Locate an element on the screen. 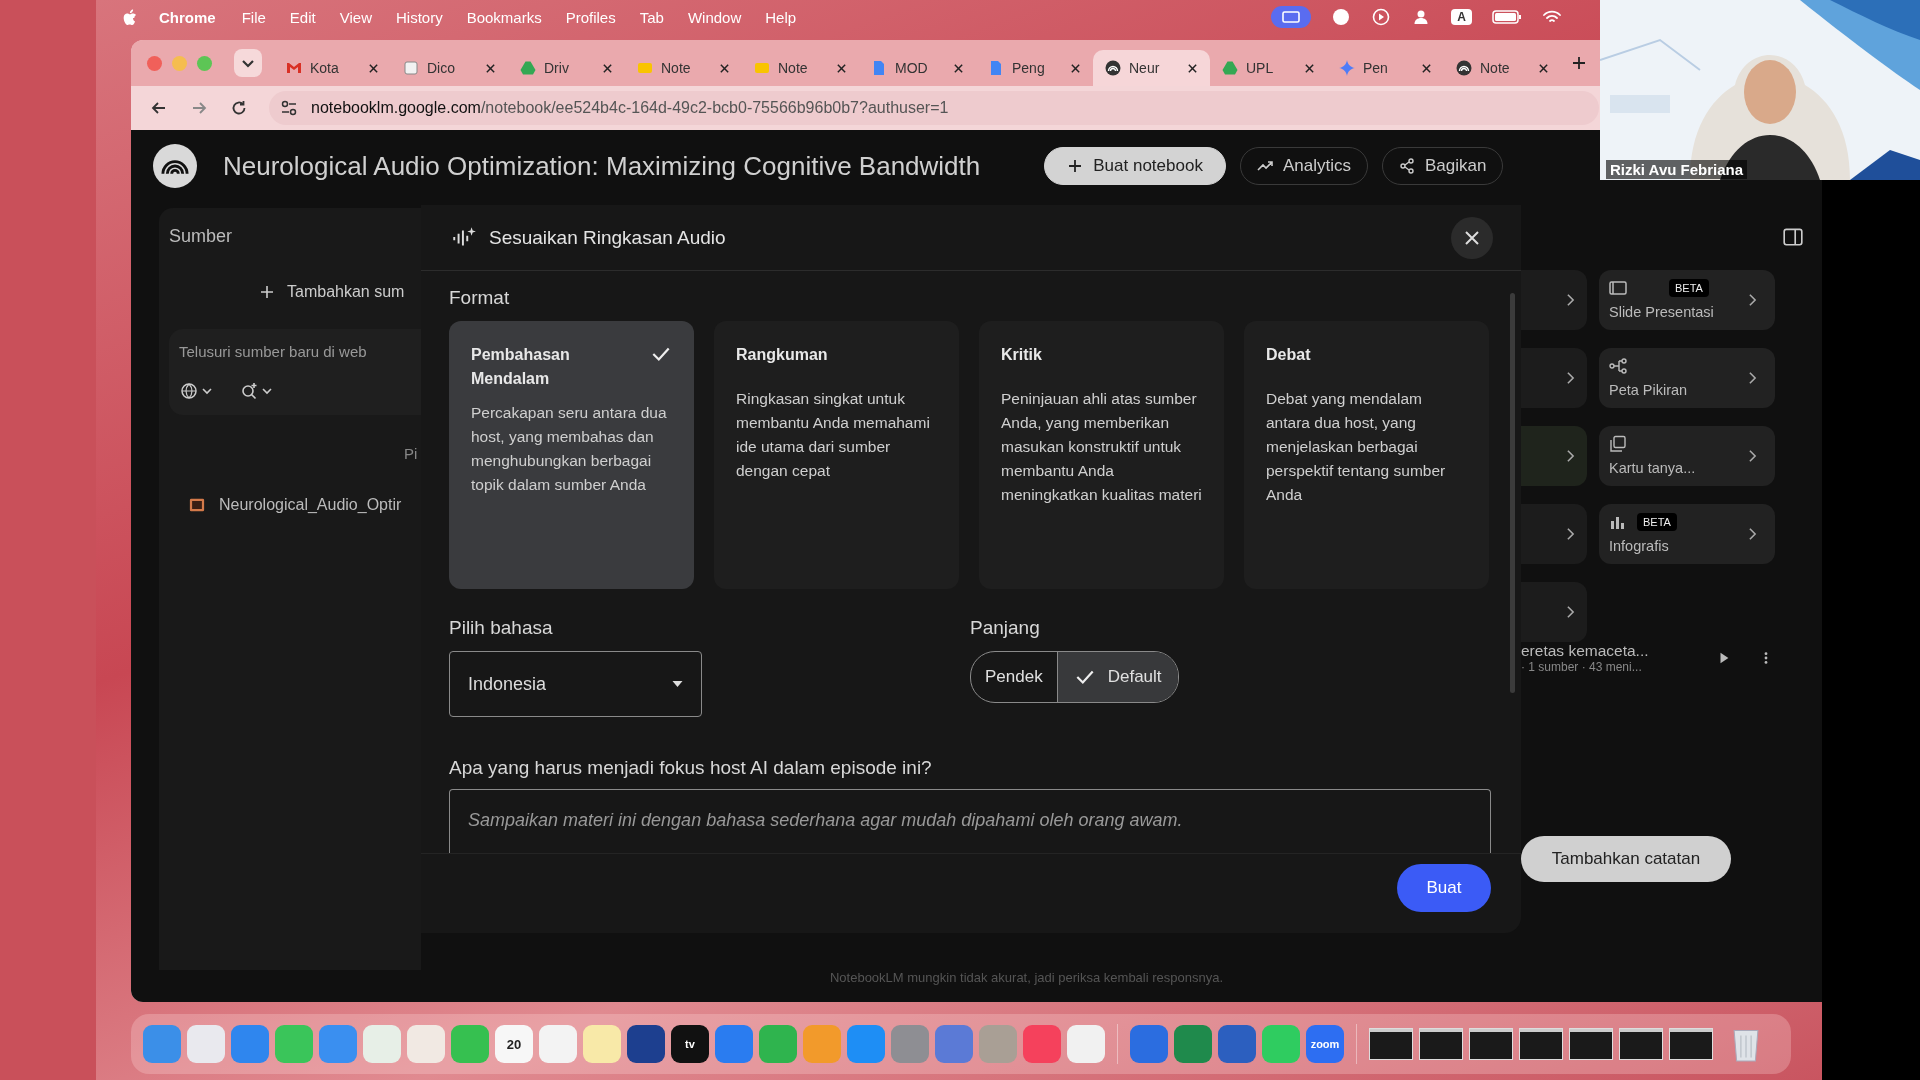  disclaimer-text: NotebookLM mungkin tidak akurat, jadi periksa kembali responsnya. is located at coordinates (1026, 978).